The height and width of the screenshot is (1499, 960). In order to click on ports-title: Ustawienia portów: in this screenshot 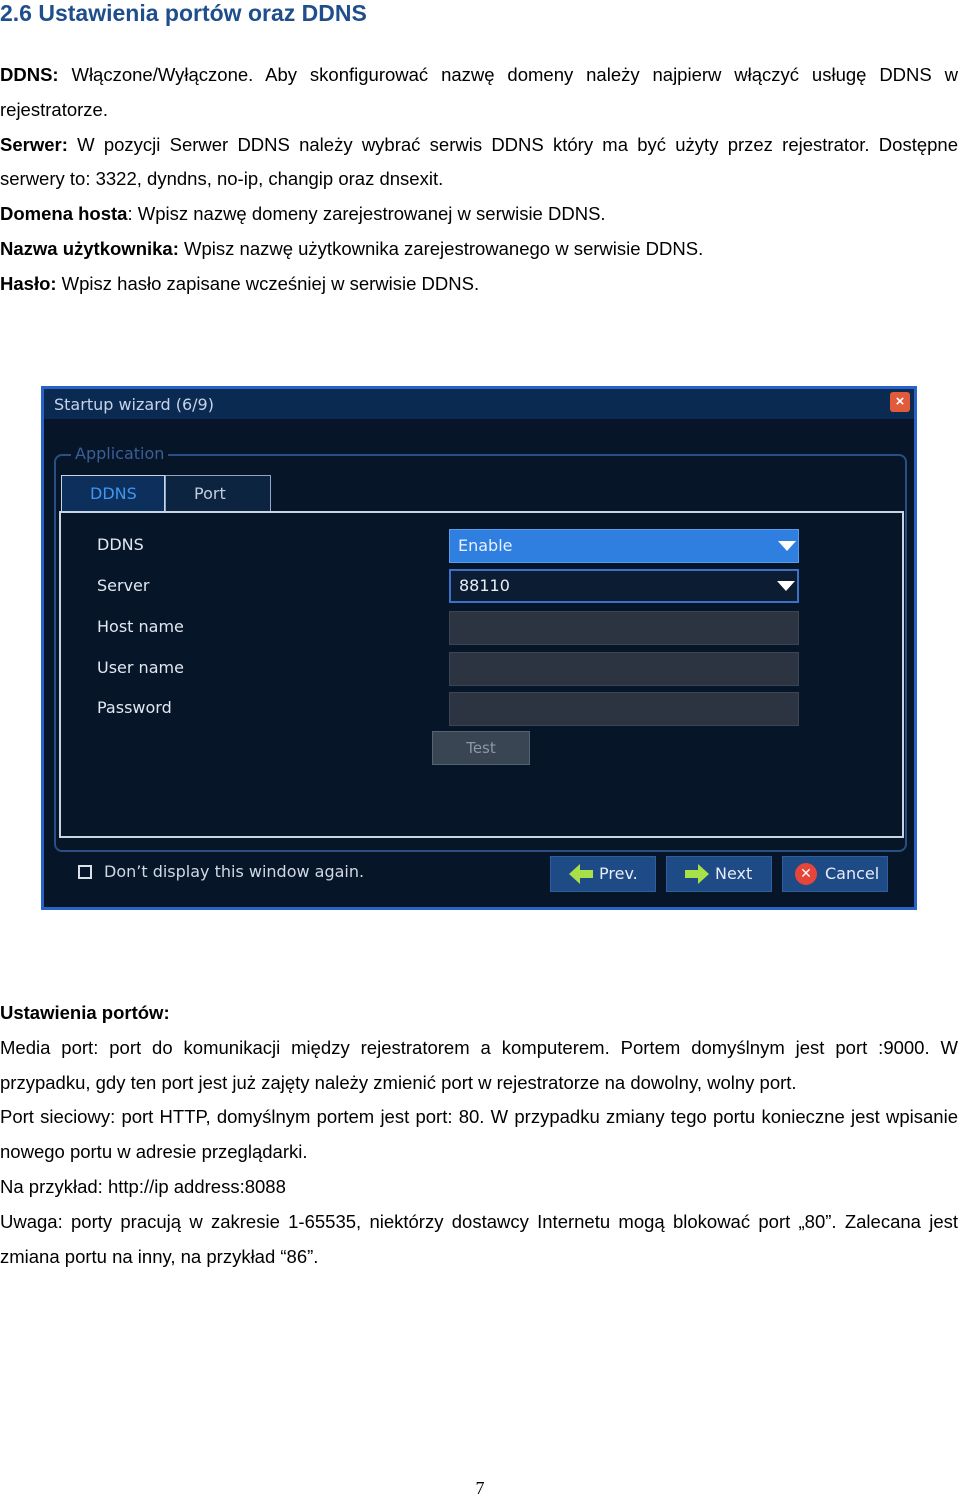, I will do `click(85, 1012)`.